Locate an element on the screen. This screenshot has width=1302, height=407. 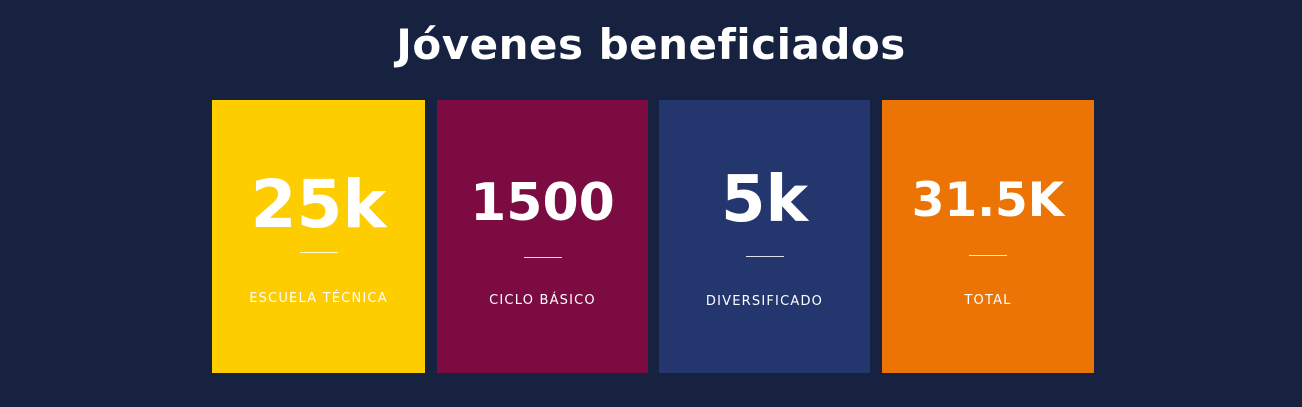
stat-card-ciclo-basico: 1500 CICLO BÁSICO is located at coordinates (542, 236).